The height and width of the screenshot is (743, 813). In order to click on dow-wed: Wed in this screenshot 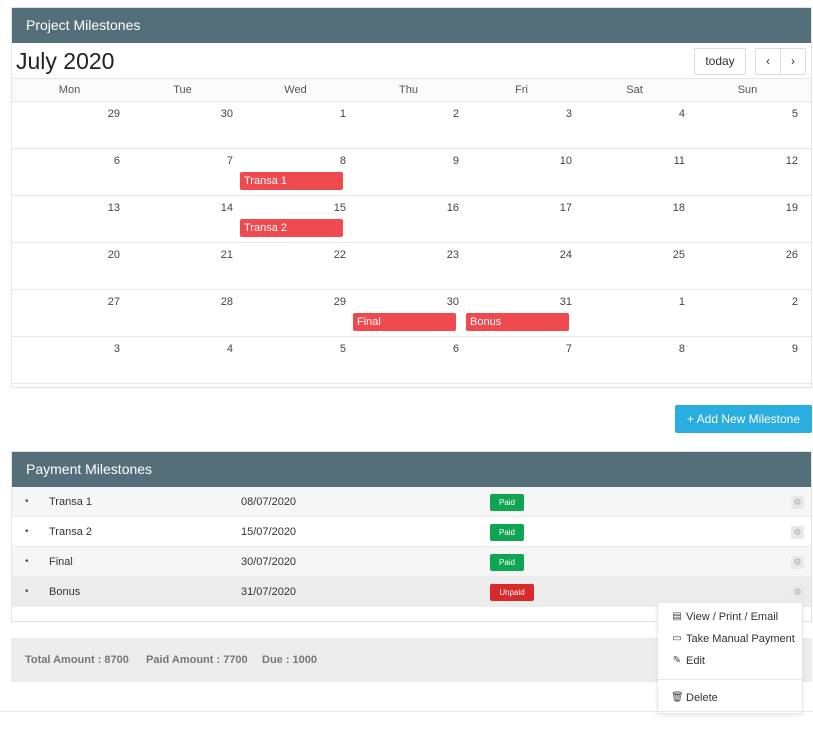, I will do `click(295, 90)`.